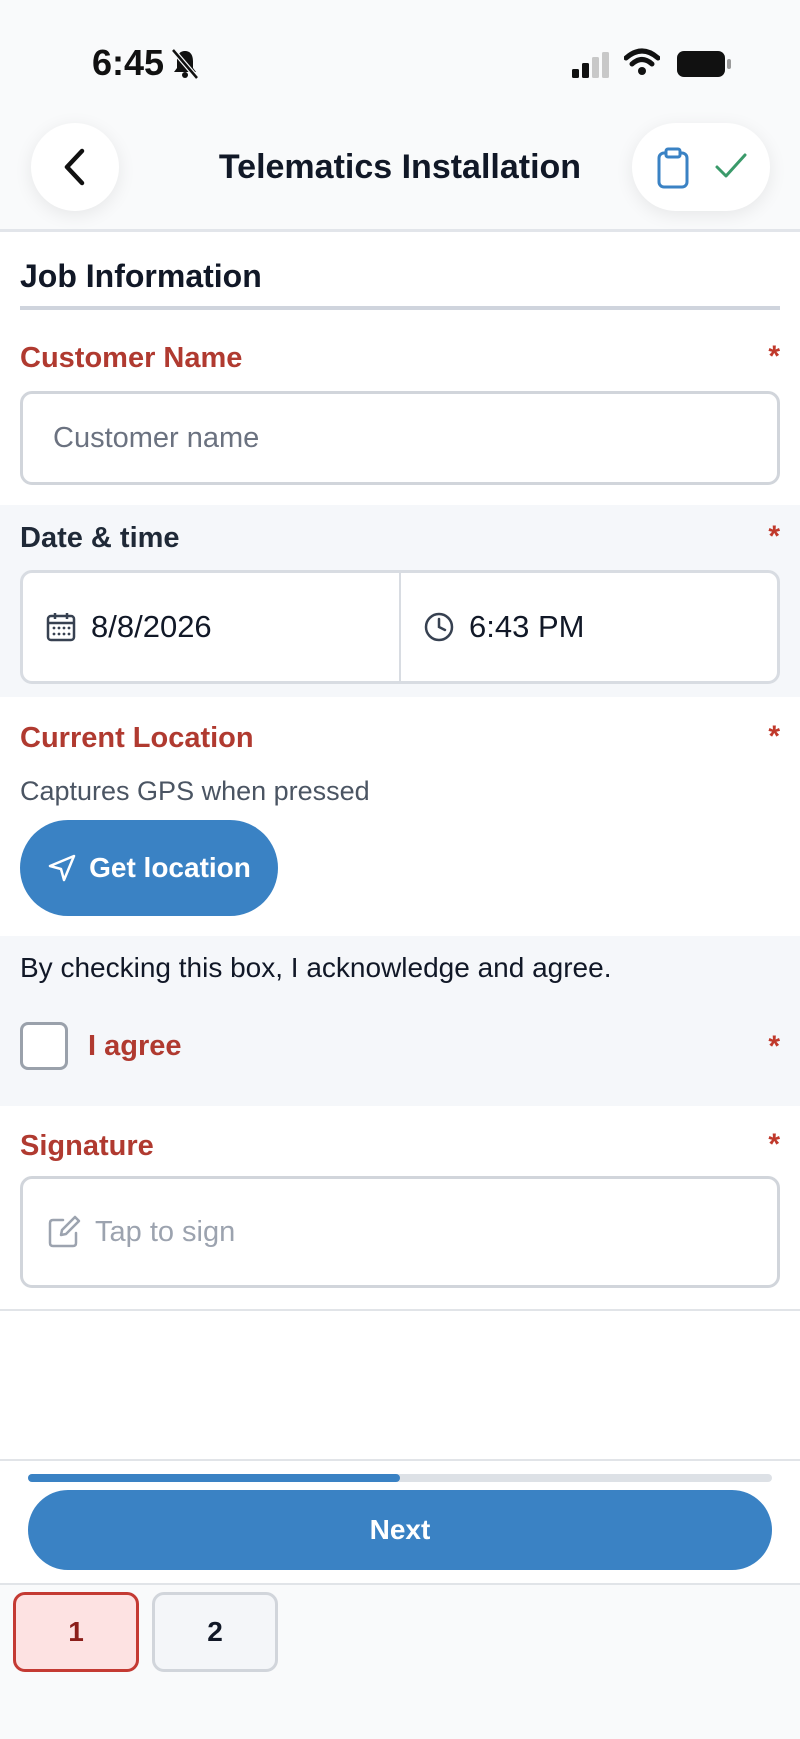 This screenshot has width=800, height=1739. Describe the element at coordinates (170, 867) in the screenshot. I see `get-location-label: Get location` at that location.